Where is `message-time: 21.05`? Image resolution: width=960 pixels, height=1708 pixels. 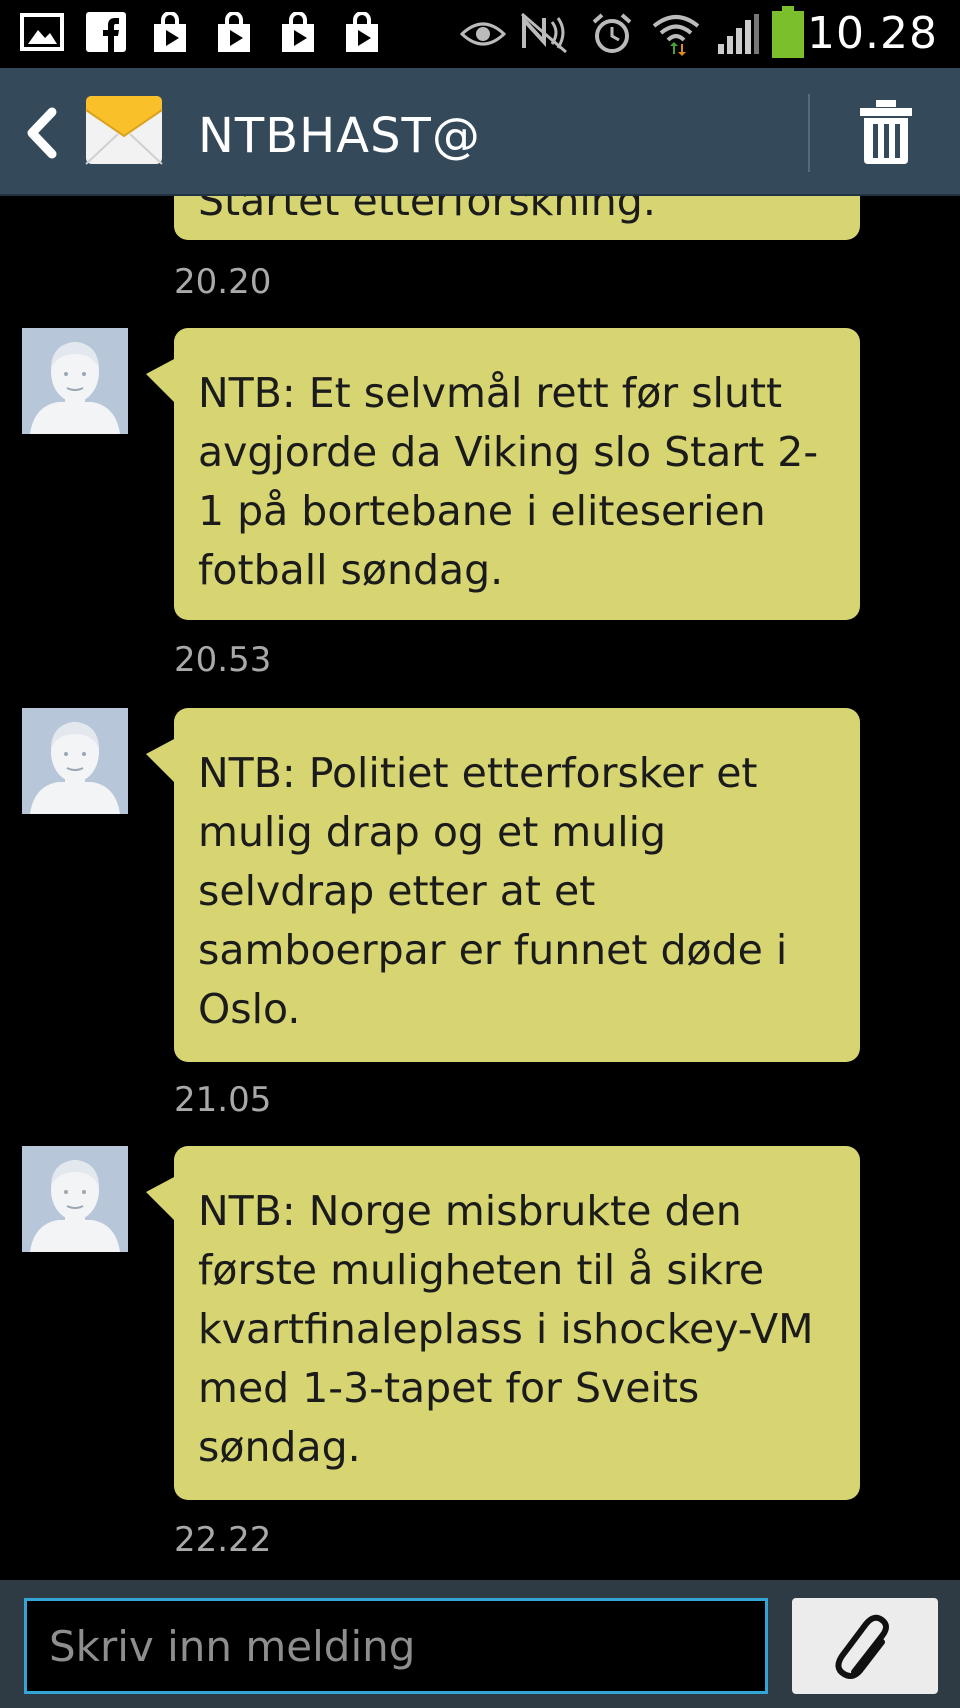 message-time: 21.05 is located at coordinates (223, 1100).